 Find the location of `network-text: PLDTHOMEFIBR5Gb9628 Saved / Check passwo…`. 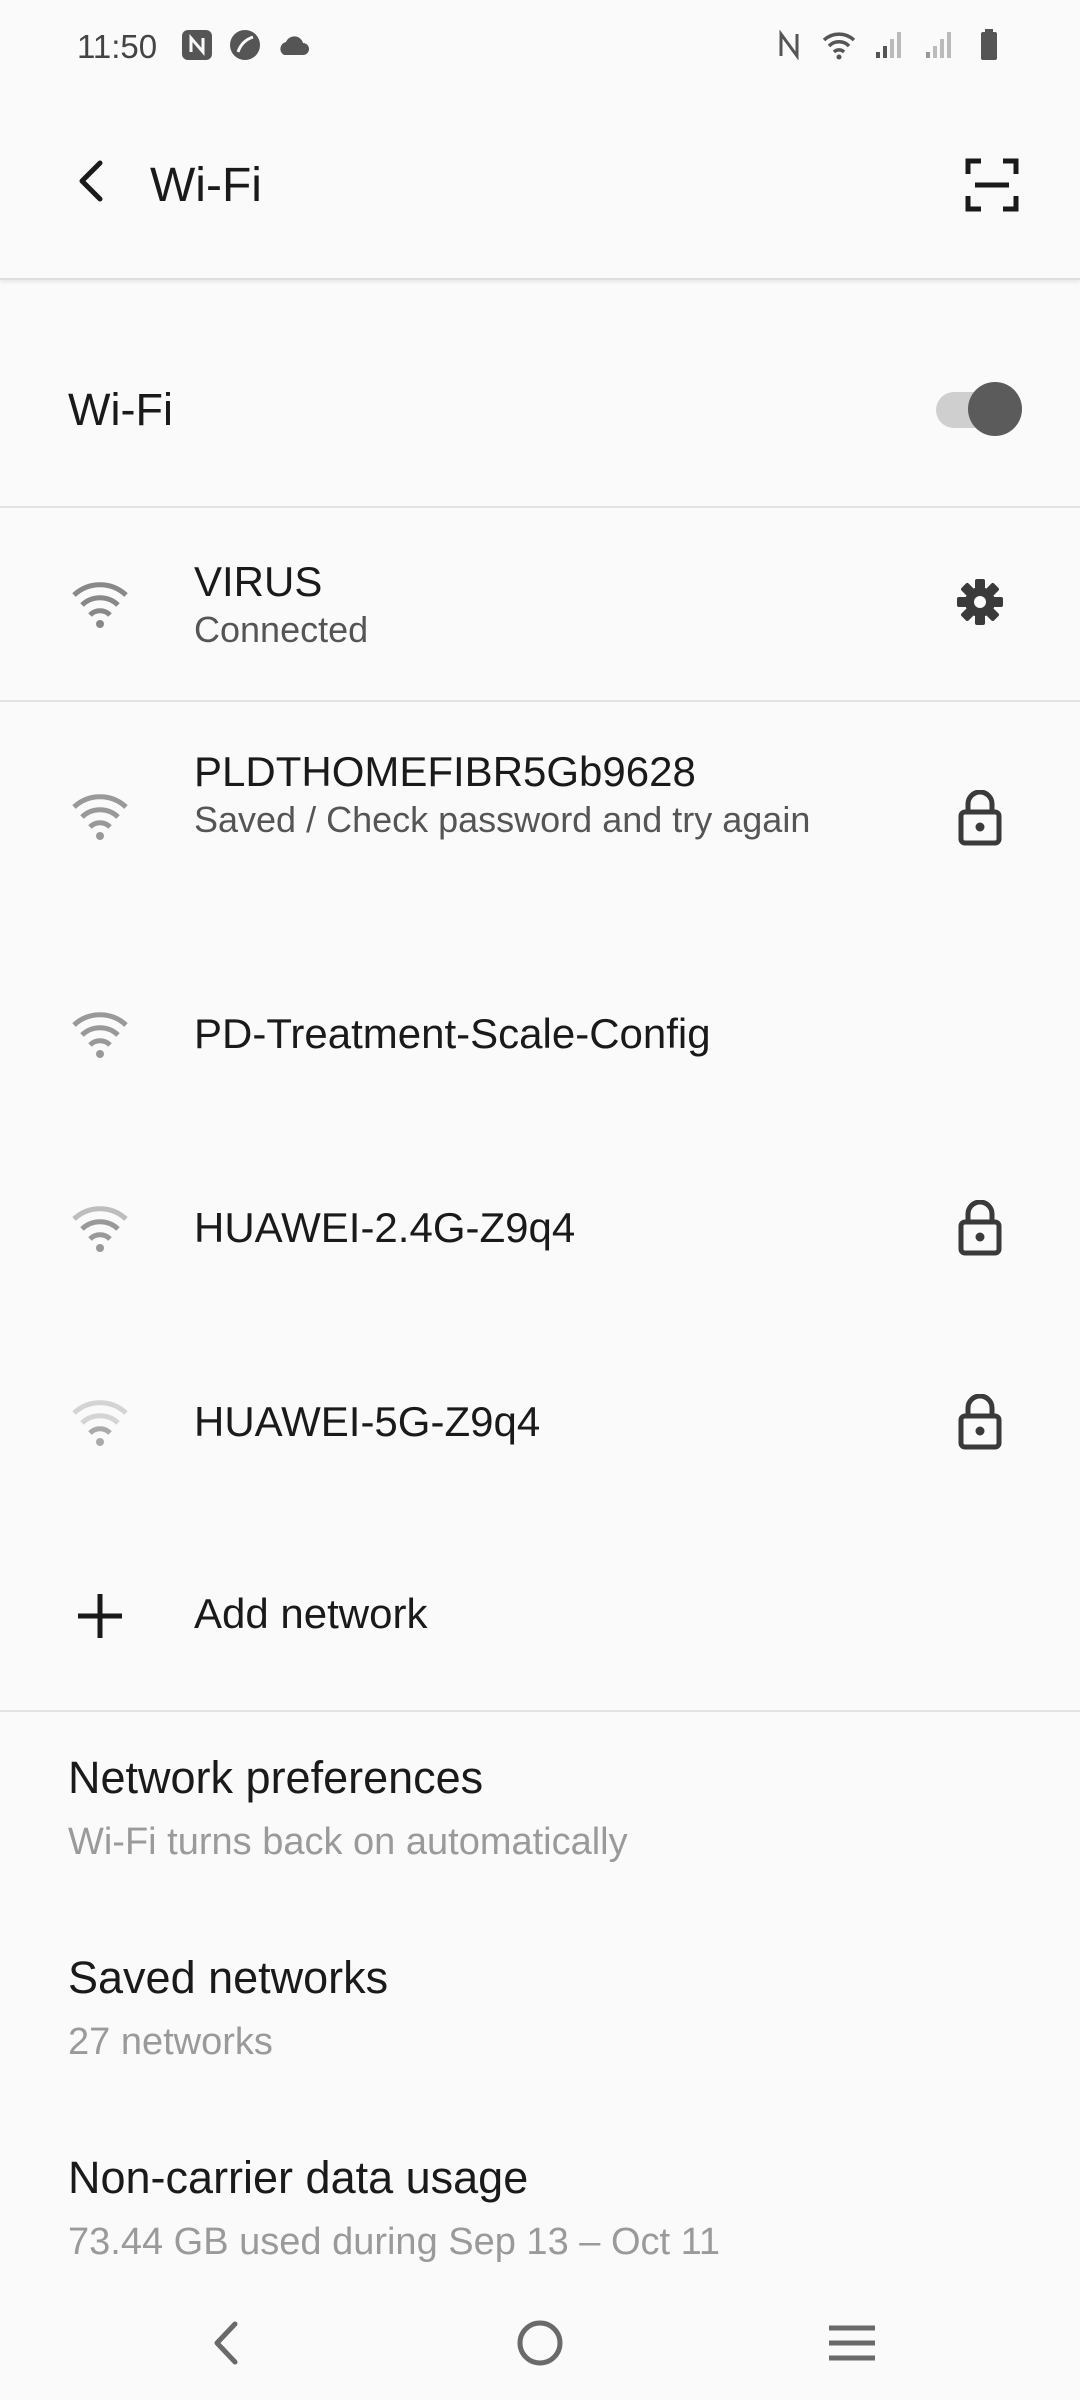

network-text: PLDTHOMEFIBR5Gb9628 Saved / Check passwo… is located at coordinates (514, 794).